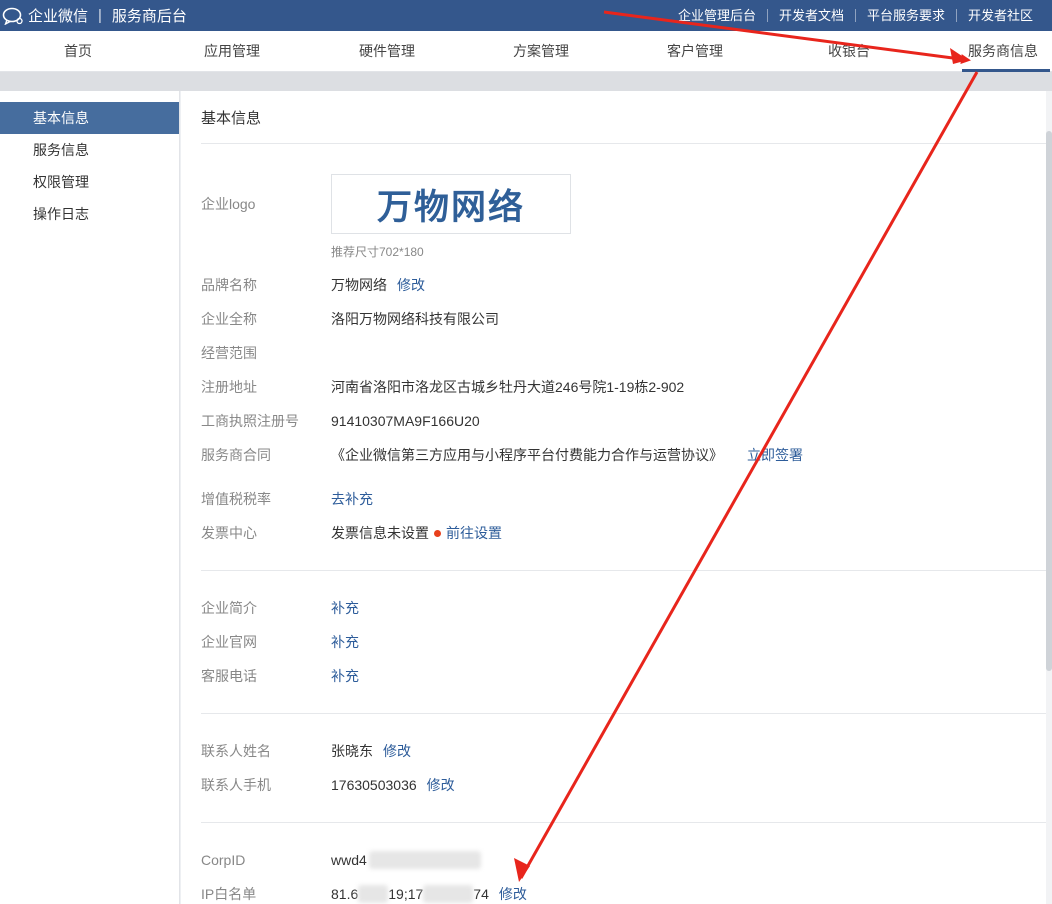 This screenshot has width=1052, height=904. Describe the element at coordinates (349, 860) in the screenshot. I see `corpid-value: wwd4` at that location.